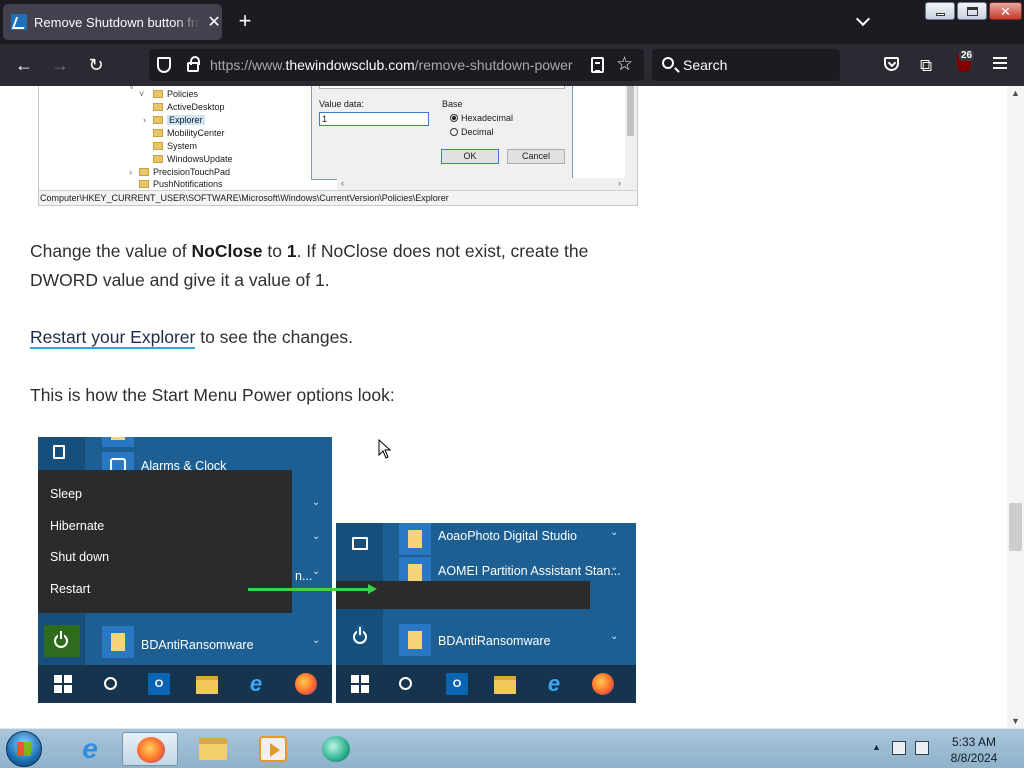  I want to click on restart-explorer-link: Restart your Explorer, so click(113, 338).